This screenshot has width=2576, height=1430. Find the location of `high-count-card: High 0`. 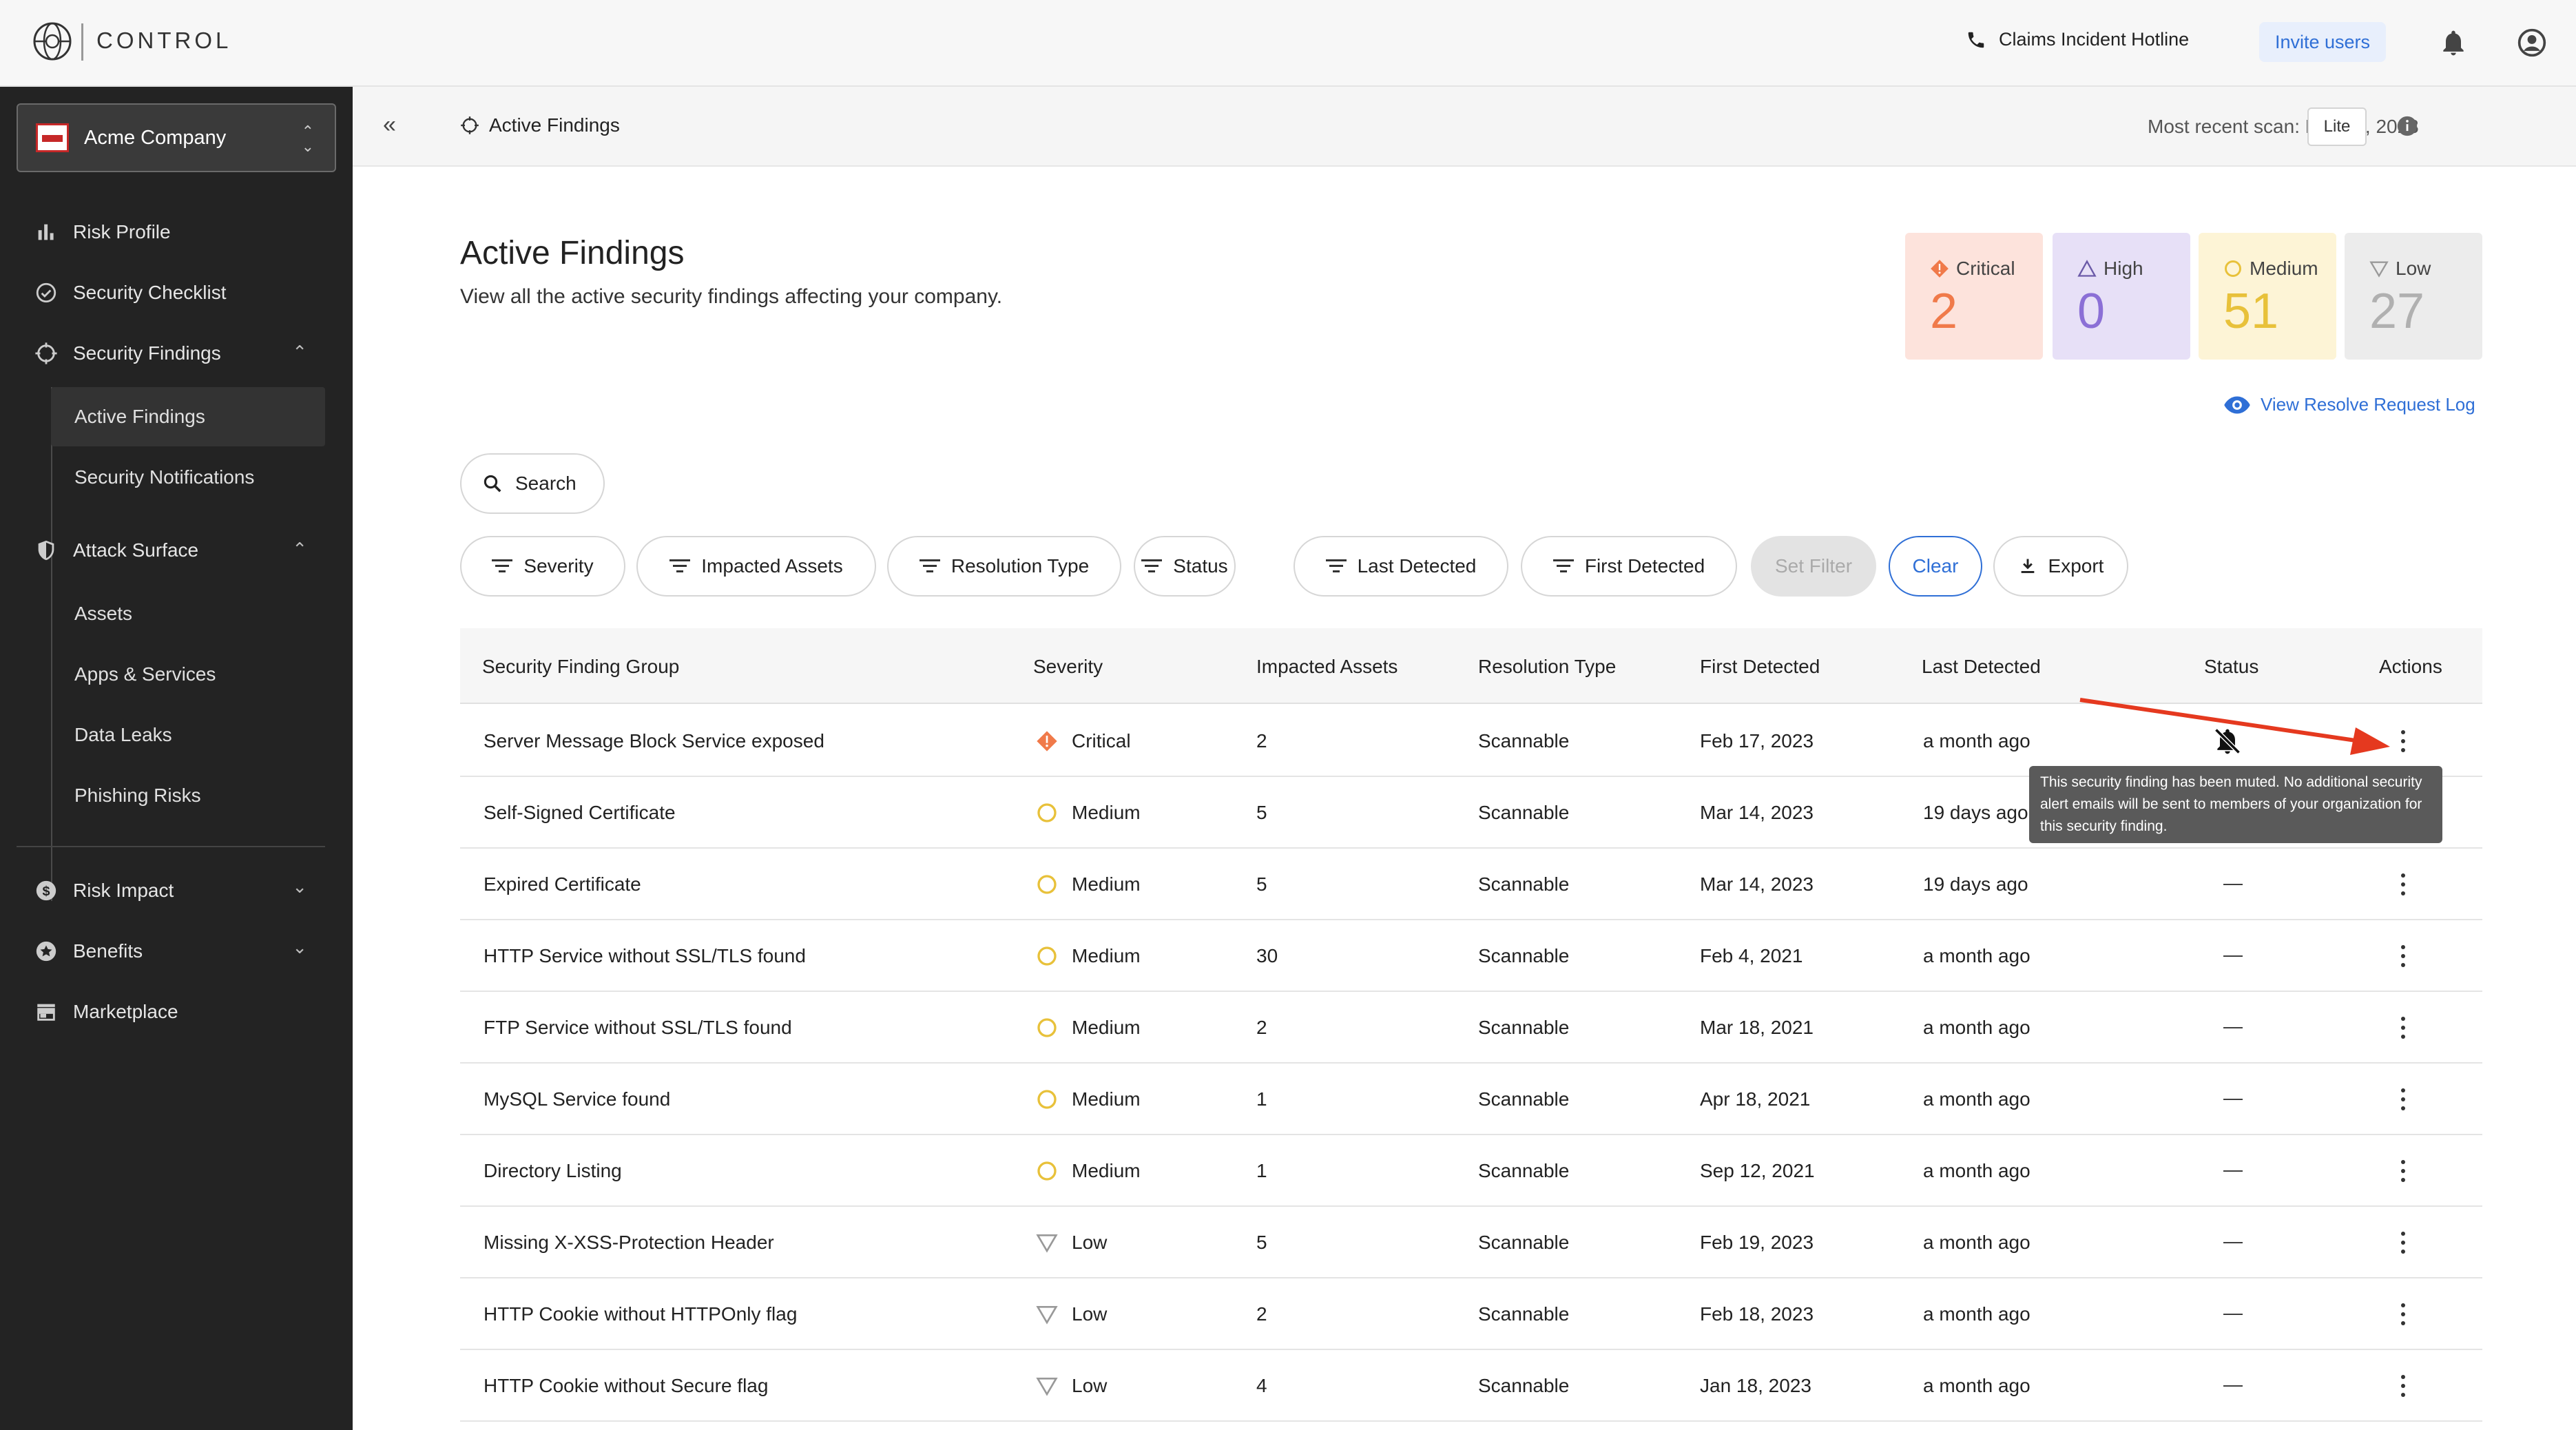

high-count-card: High 0 is located at coordinates (2121, 297).